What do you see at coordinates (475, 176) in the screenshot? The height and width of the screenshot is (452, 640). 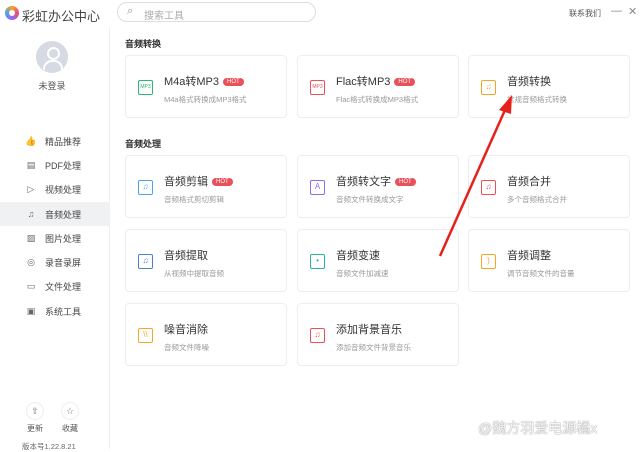 I see `annotation-arrow` at bounding box center [475, 176].